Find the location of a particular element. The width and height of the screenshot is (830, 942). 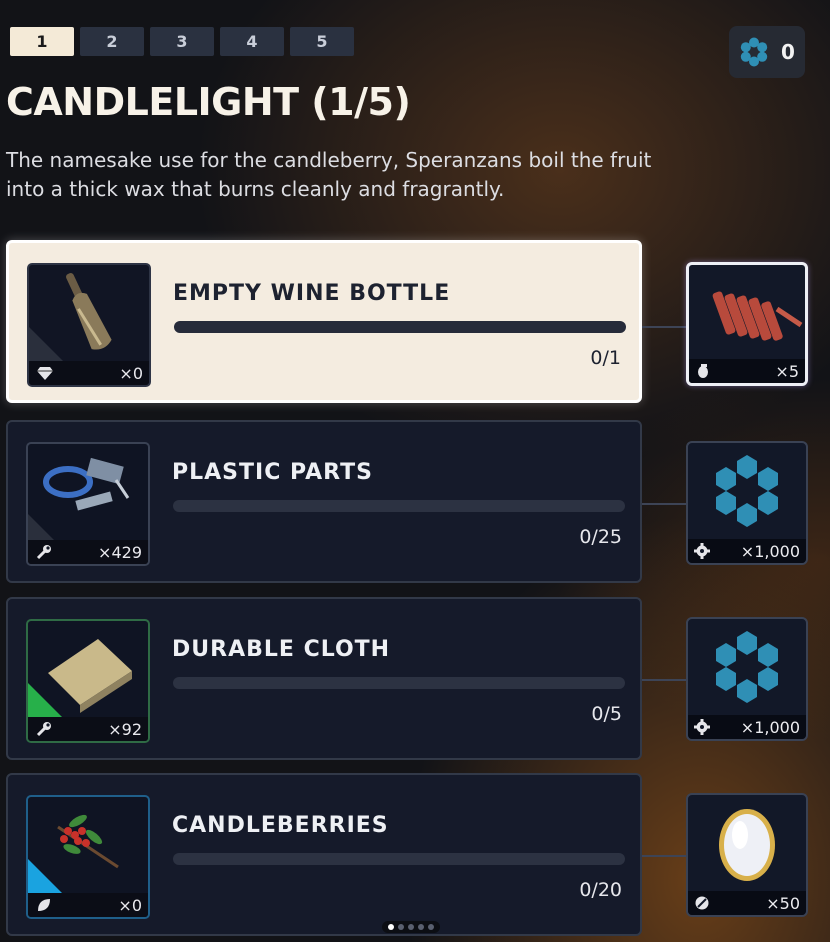

page-tabs: 1 2 3 4 5 is located at coordinates (182, 41).